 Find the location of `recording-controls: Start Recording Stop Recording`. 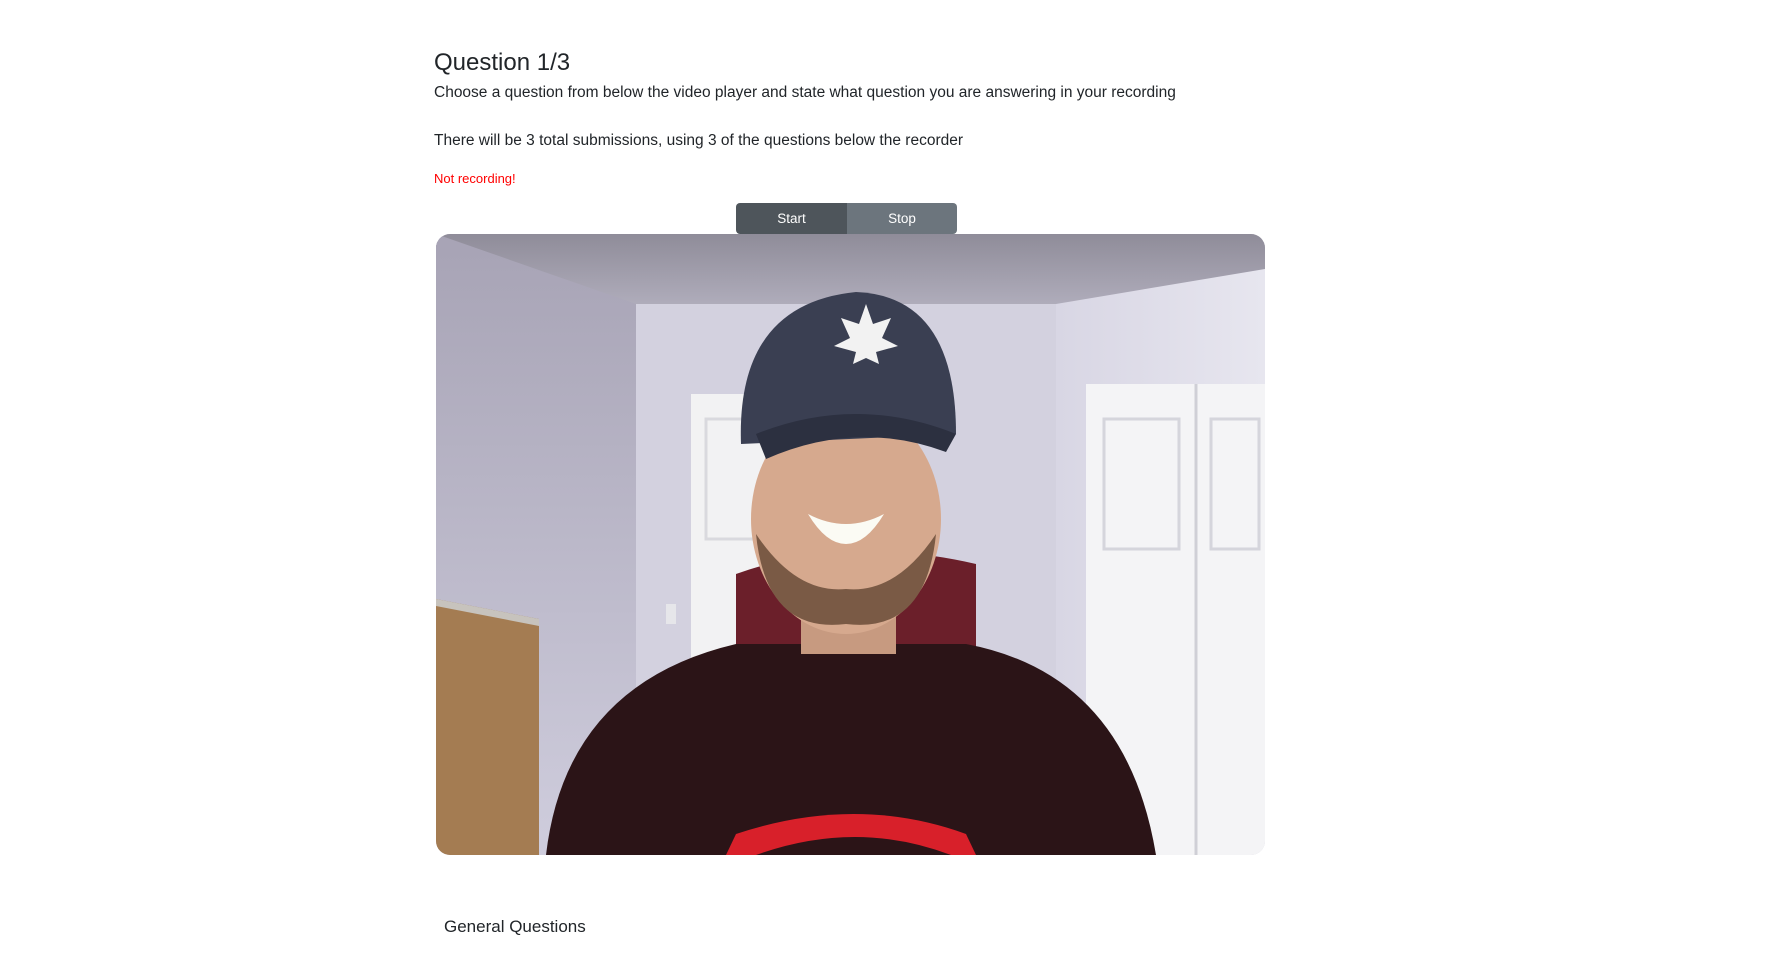

recording-controls: Start Recording Stop Recording is located at coordinates (846, 230).